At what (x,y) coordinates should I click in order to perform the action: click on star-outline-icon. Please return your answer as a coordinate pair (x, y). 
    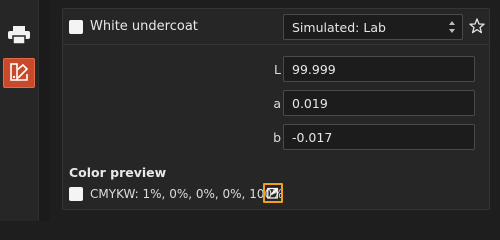
    Looking at the image, I should click on (477, 26).